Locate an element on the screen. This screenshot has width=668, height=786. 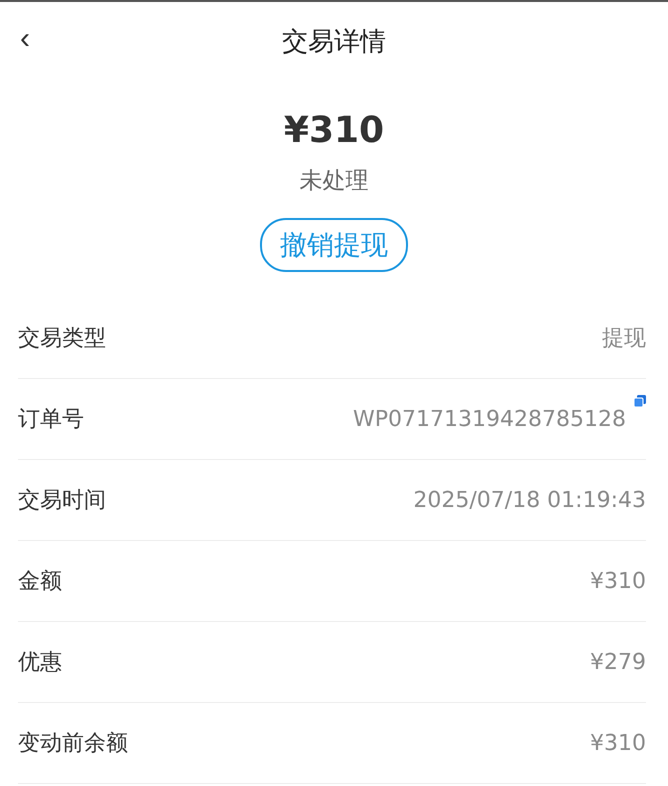
row-value: ¥279 is located at coordinates (618, 662).